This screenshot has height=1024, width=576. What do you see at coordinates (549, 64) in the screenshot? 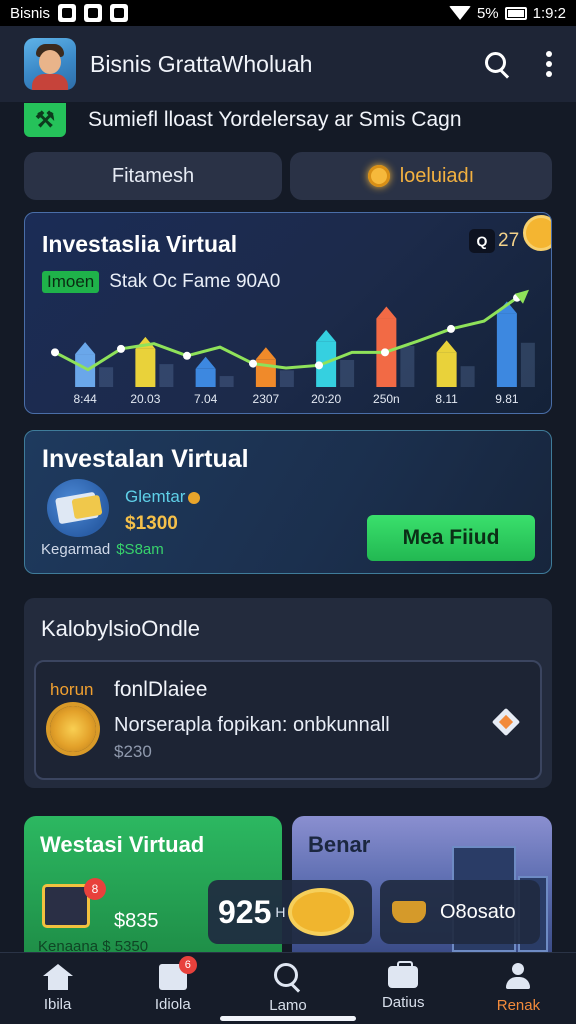
I see `more-menu-icon` at bounding box center [549, 64].